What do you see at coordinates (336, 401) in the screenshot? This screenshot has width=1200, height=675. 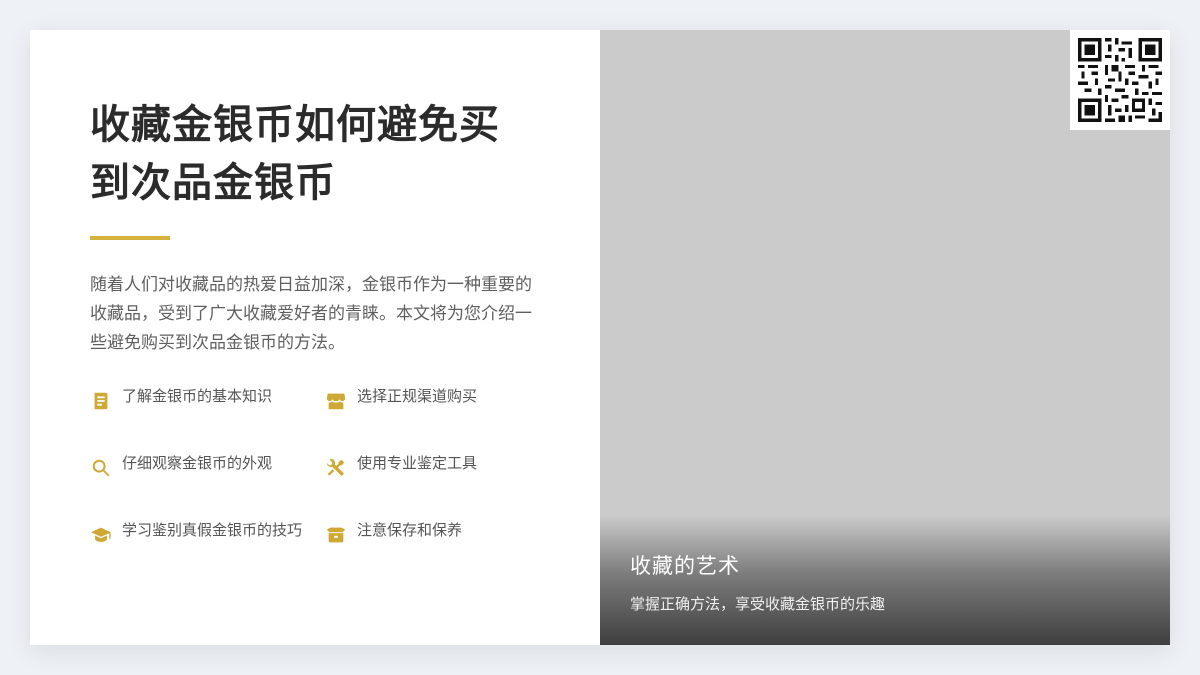 I see `store-icon` at bounding box center [336, 401].